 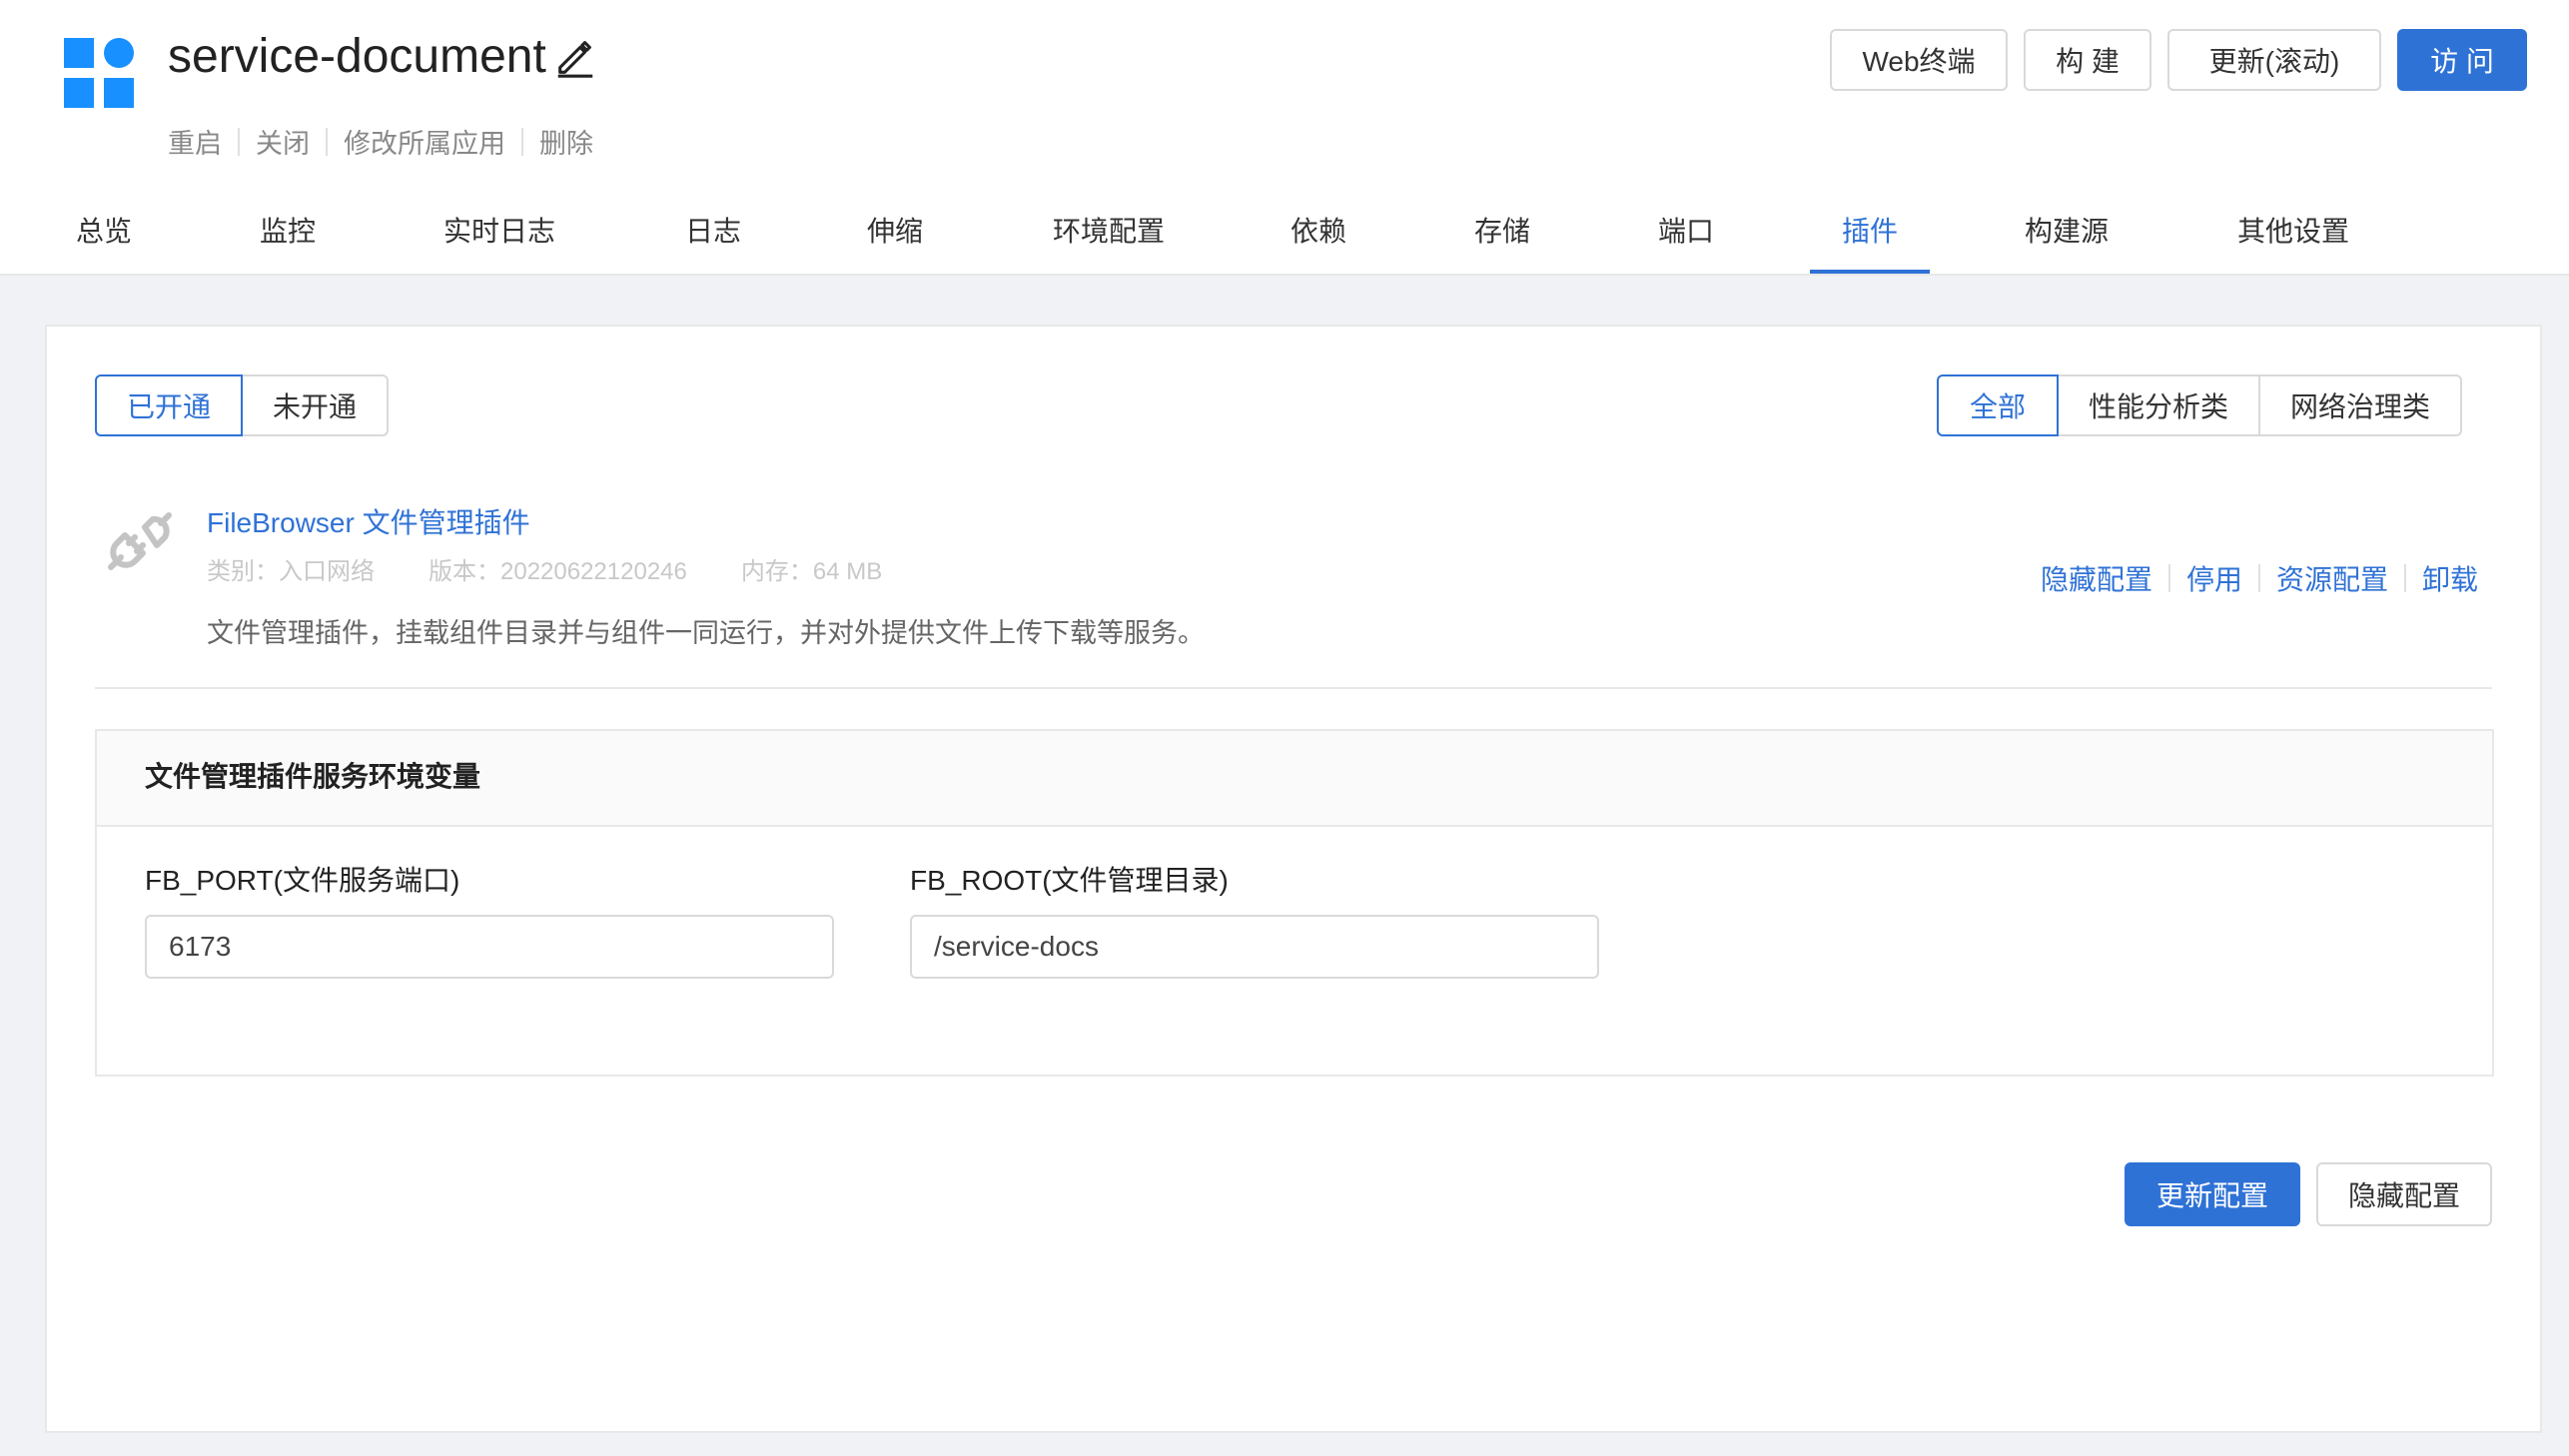 What do you see at coordinates (575, 57) in the screenshot?
I see `edit-icon` at bounding box center [575, 57].